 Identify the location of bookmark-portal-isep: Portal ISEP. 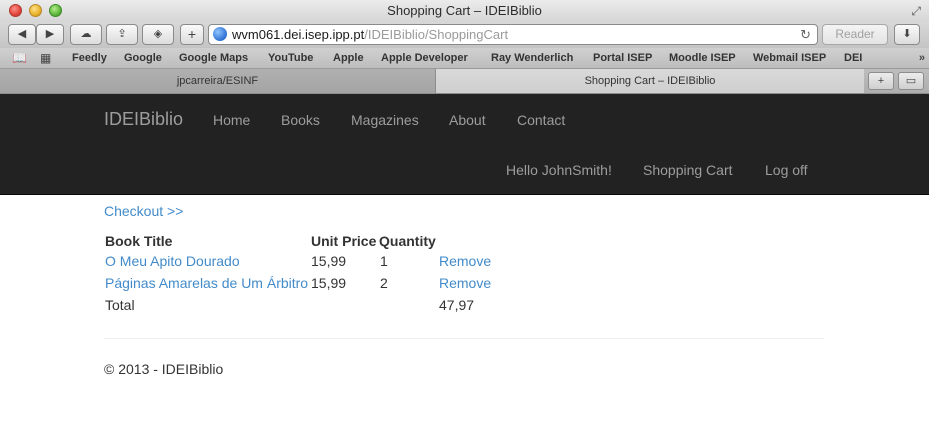
(622, 58).